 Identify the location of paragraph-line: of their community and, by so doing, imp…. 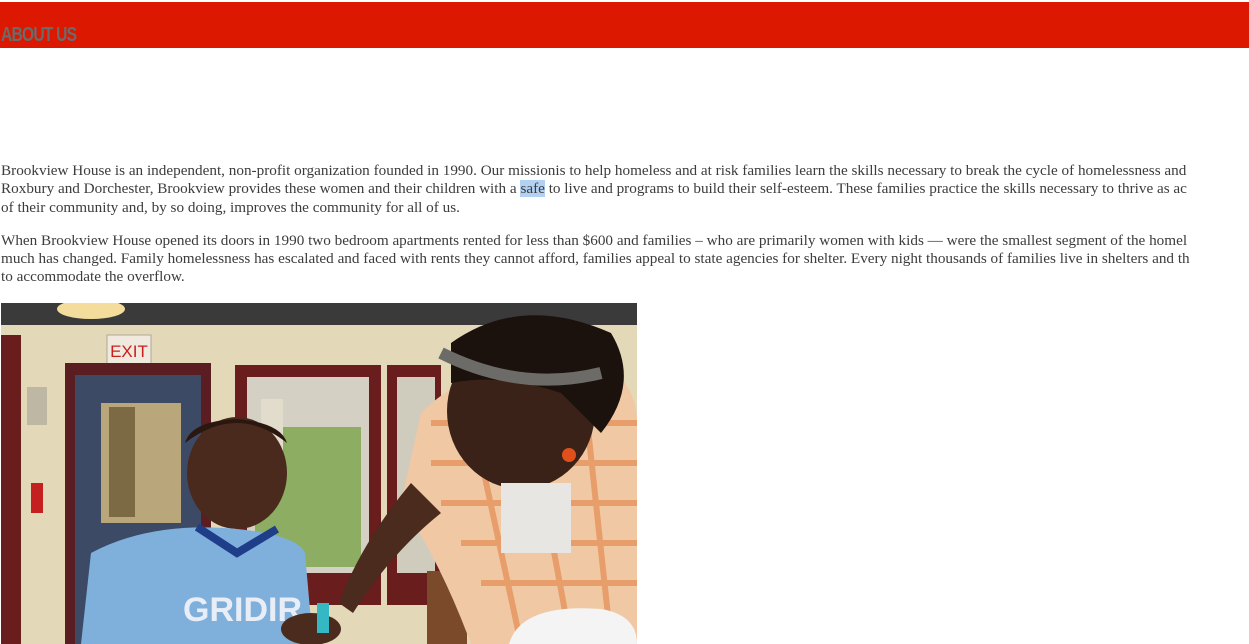
(230, 207).